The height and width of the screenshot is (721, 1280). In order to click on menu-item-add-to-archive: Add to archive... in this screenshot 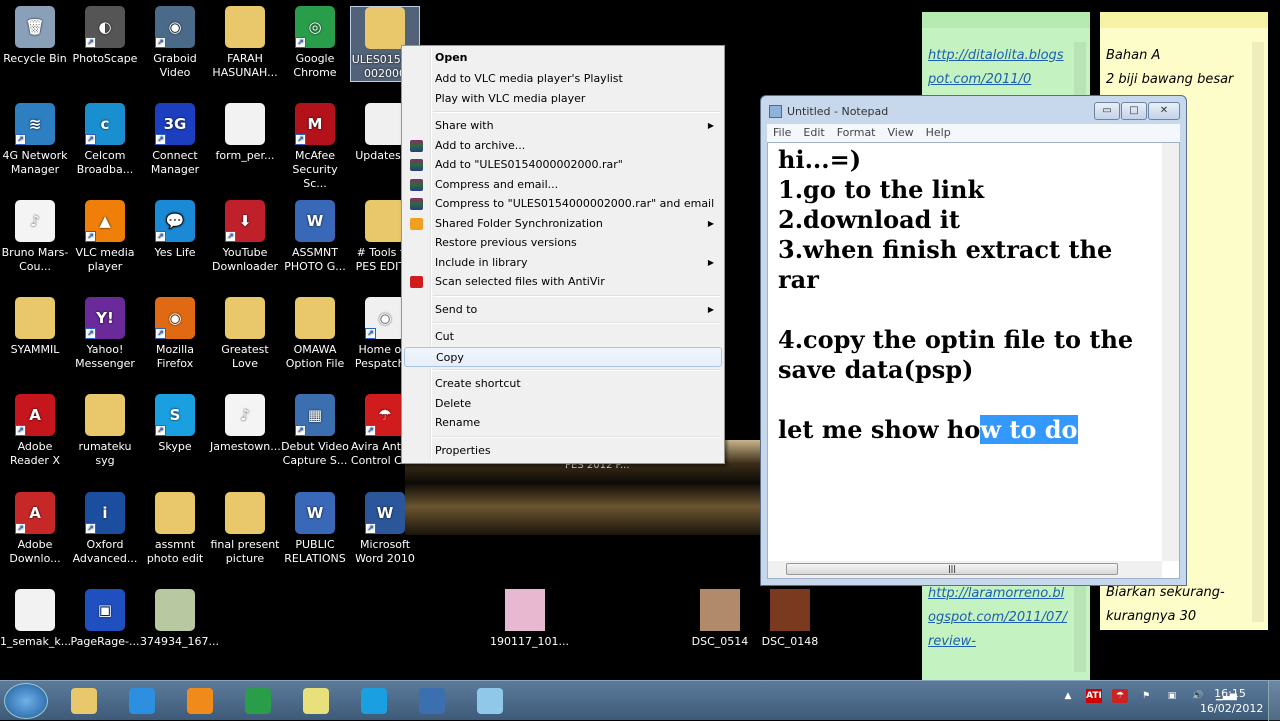, I will do `click(563, 146)`.